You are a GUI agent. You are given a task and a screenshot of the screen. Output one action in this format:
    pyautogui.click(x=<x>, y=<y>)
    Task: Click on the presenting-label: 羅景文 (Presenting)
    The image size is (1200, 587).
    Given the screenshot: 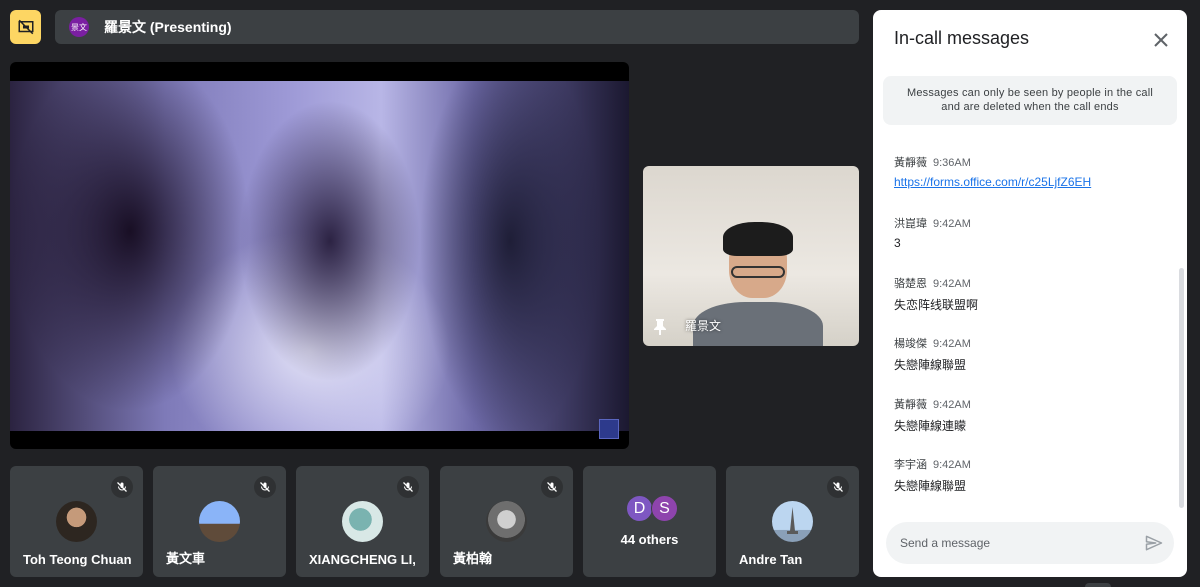 What is the action you would take?
    pyautogui.click(x=168, y=27)
    